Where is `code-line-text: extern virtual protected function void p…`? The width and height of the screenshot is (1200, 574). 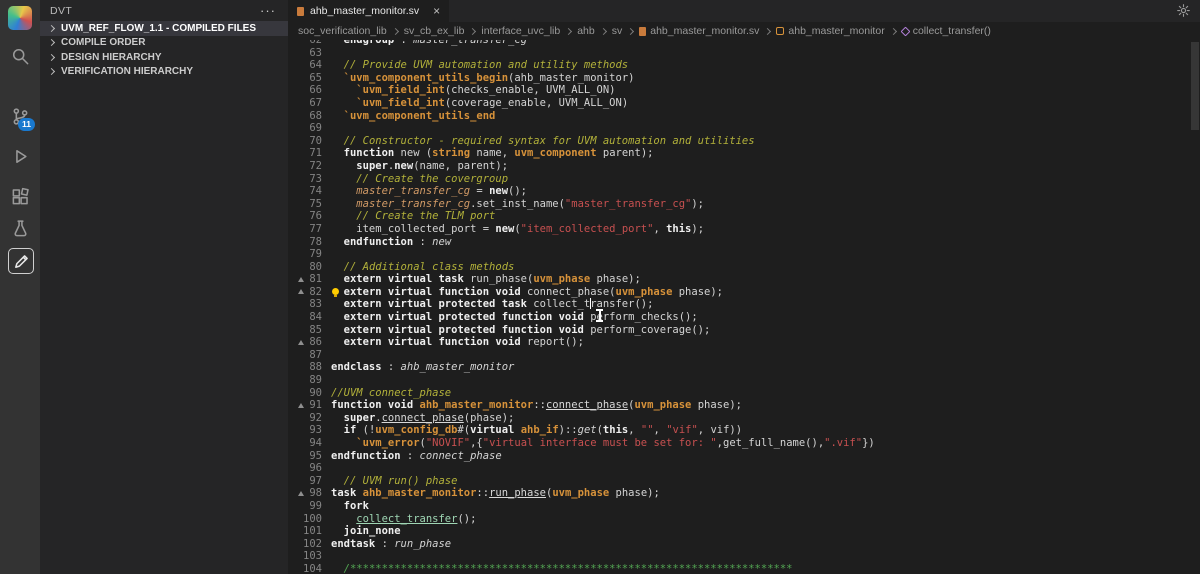 code-line-text: extern virtual protected function void p… is located at coordinates (514, 317).